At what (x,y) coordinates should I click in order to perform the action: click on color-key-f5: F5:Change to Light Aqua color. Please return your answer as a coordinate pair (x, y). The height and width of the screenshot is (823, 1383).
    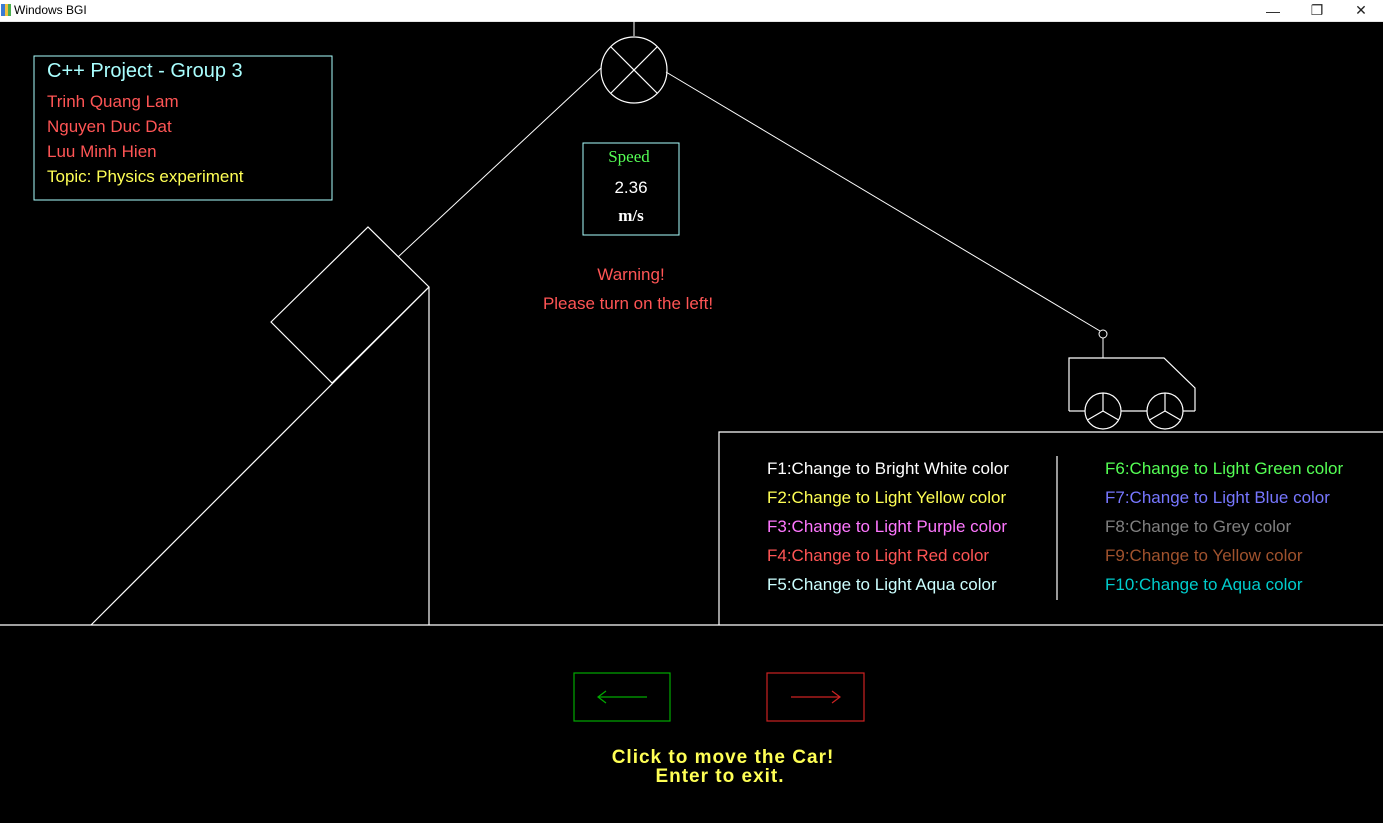
    Looking at the image, I should click on (882, 584).